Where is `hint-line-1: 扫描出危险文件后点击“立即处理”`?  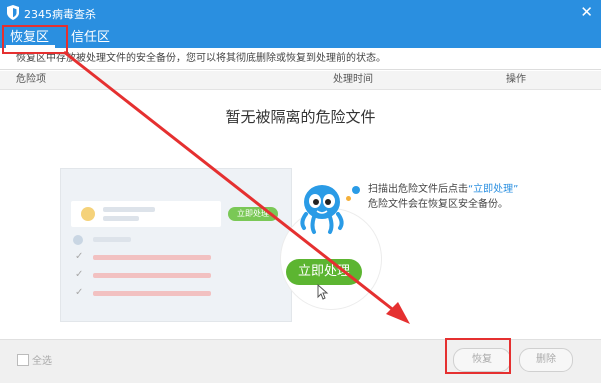
hint-line-1: 扫描出危险文件后点击“立即处理” is located at coordinates (443, 187).